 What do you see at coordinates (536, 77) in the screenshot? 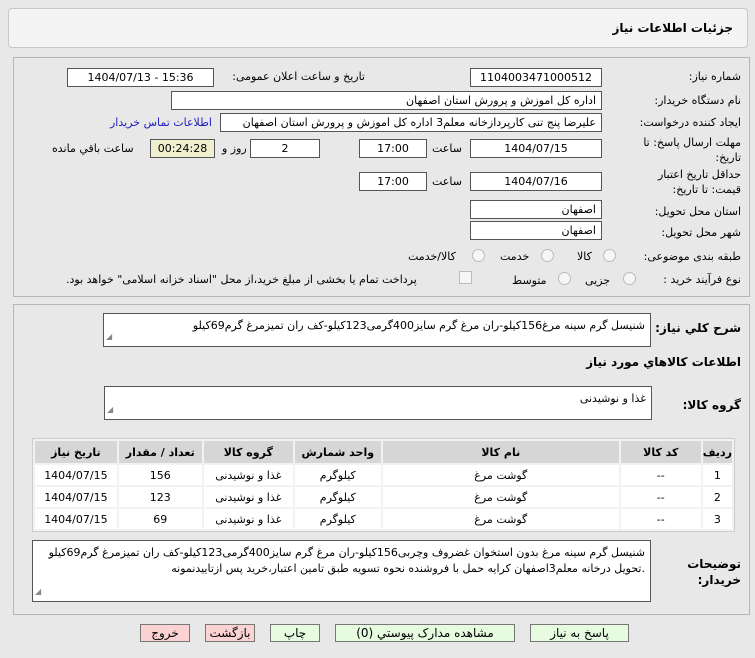
I see `need-number-field: 1104003471000512` at bounding box center [536, 77].